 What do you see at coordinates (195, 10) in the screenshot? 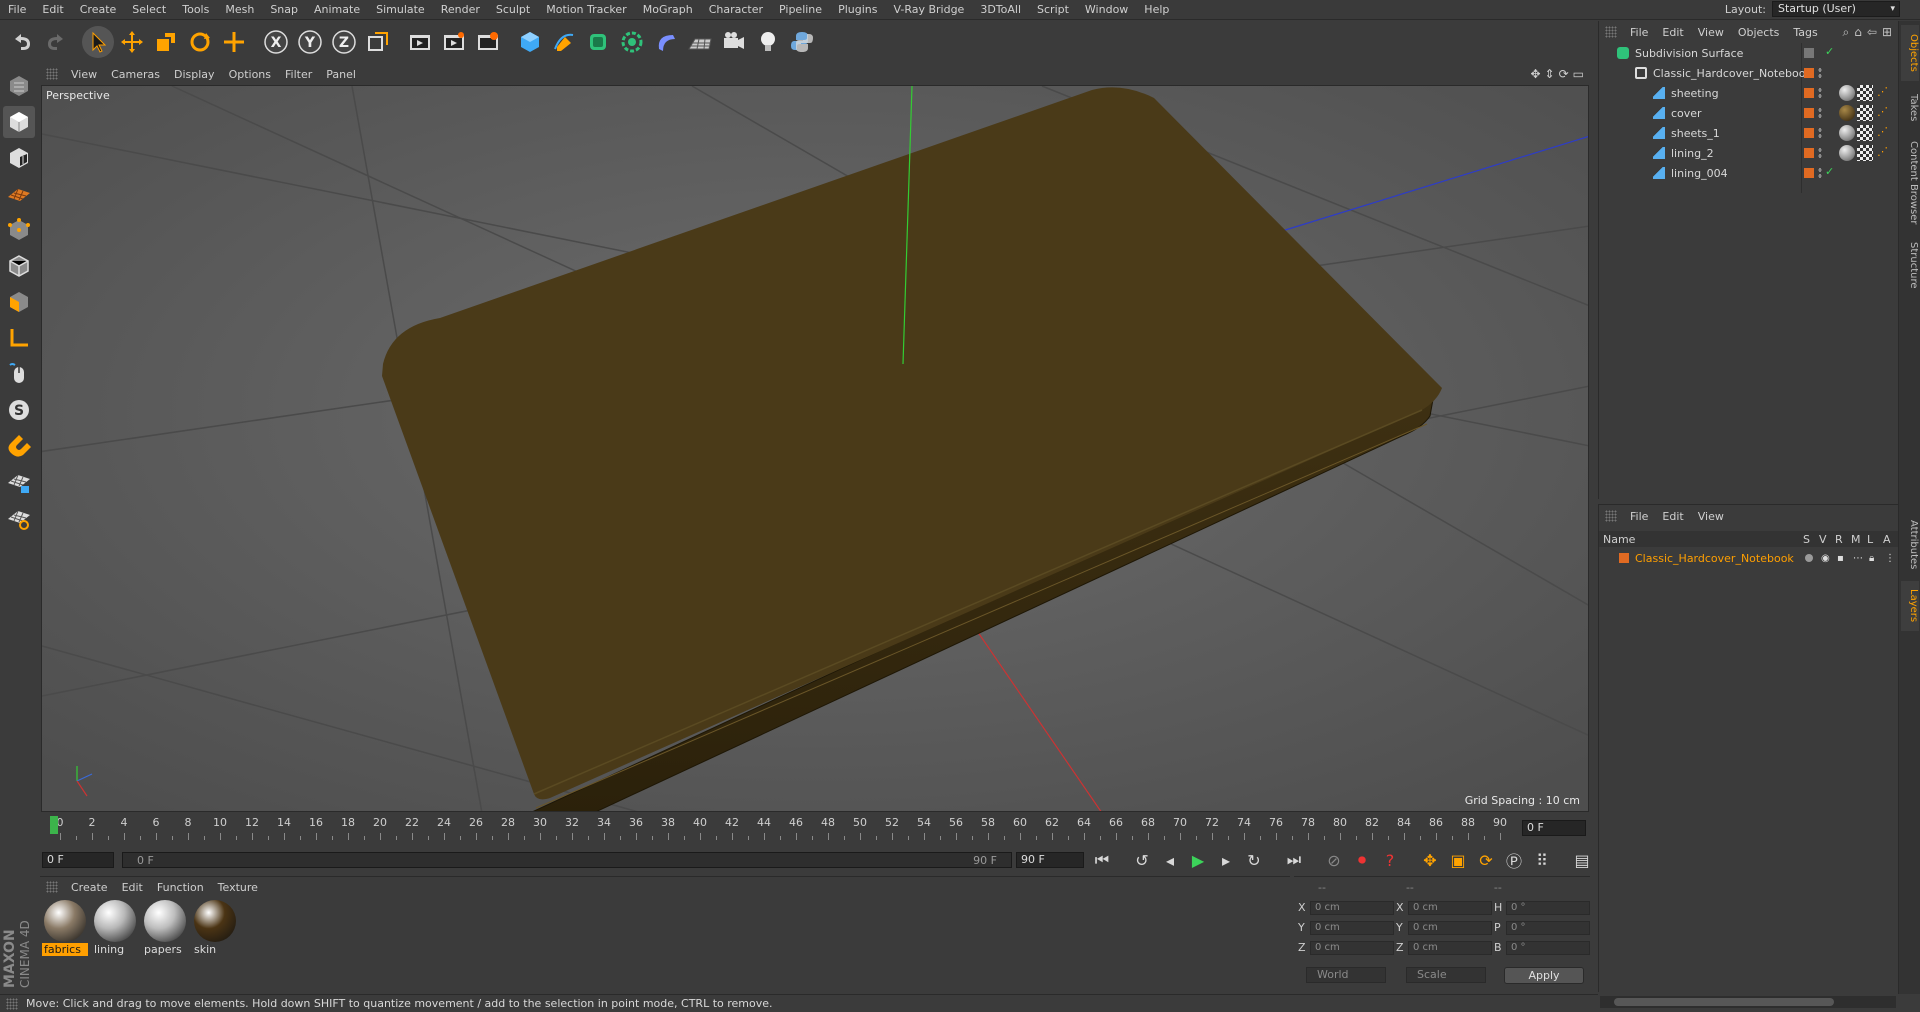
I see `menu-tools: Tools` at bounding box center [195, 10].